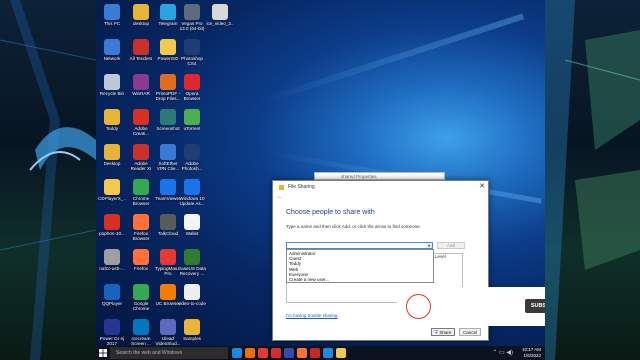  Describe the element at coordinates (192, 128) in the screenshot. I see `desktop-icon-label: uTorrent` at that location.